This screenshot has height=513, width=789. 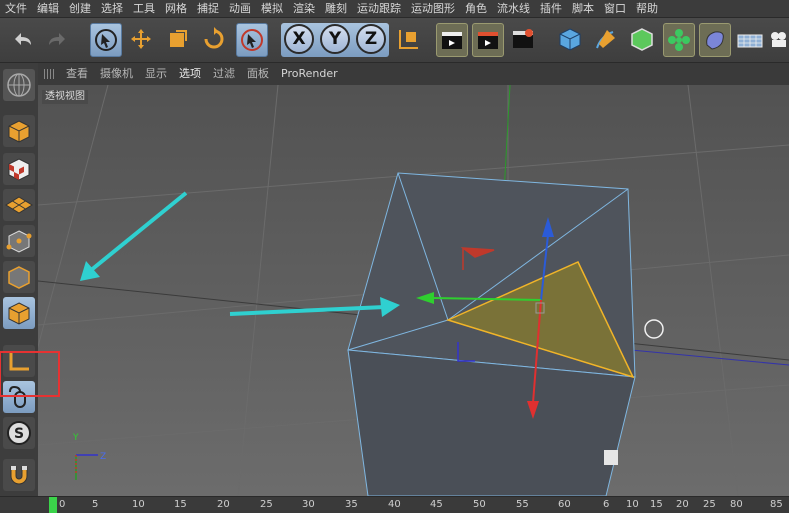 I want to click on timeline-tick: 50, so click(x=479, y=504).